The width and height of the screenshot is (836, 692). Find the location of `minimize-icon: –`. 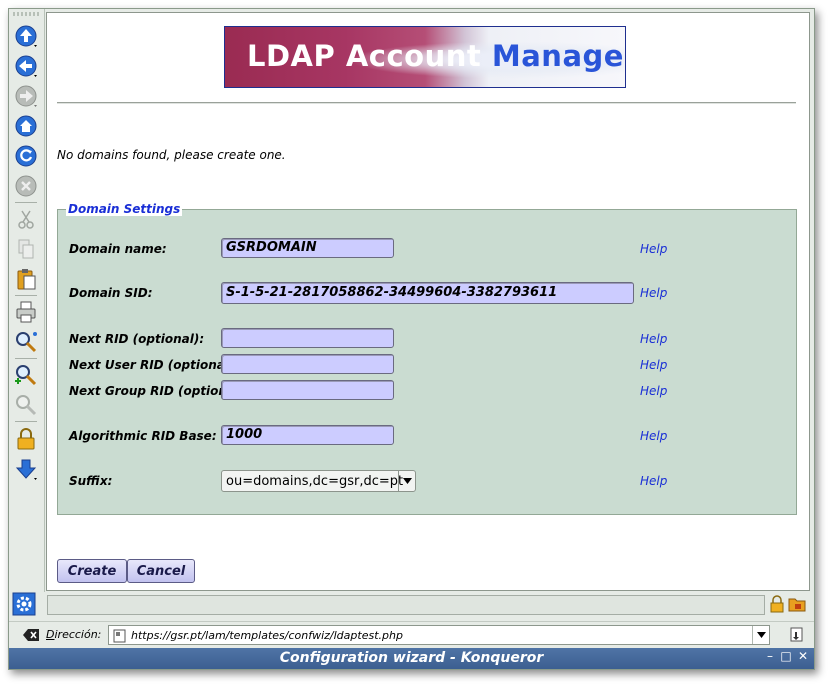

minimize-icon: – is located at coordinates (770, 656).